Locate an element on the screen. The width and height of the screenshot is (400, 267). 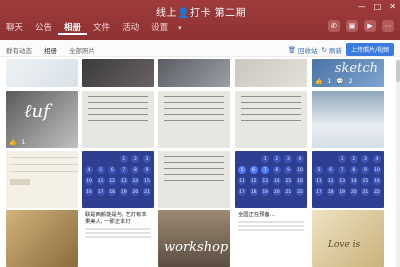
photo-thumb: ℓuf 👍 1 is located at coordinates (42, 119).